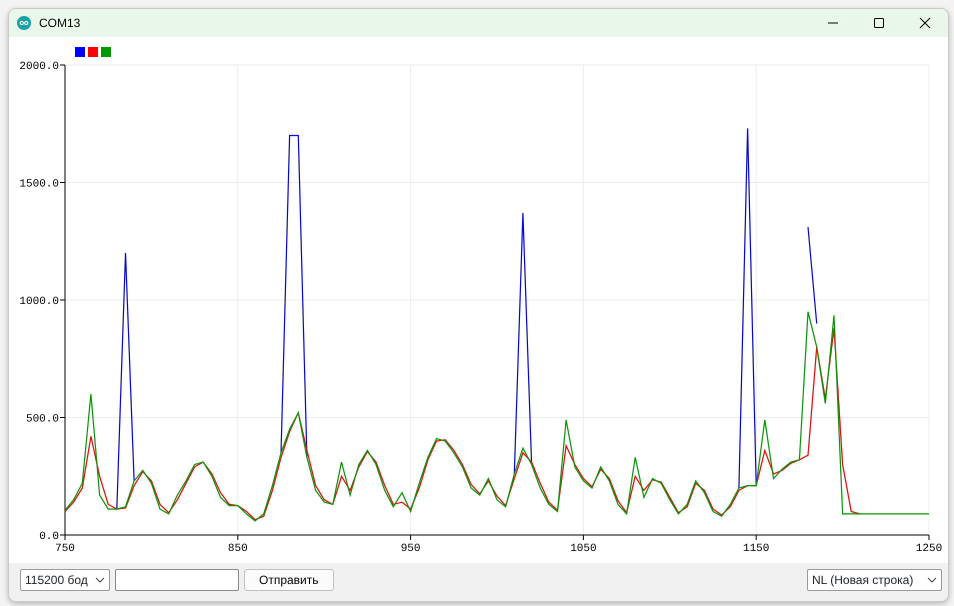  What do you see at coordinates (39, 67) in the screenshot?
I see `y-tick-label: 2000.0` at bounding box center [39, 67].